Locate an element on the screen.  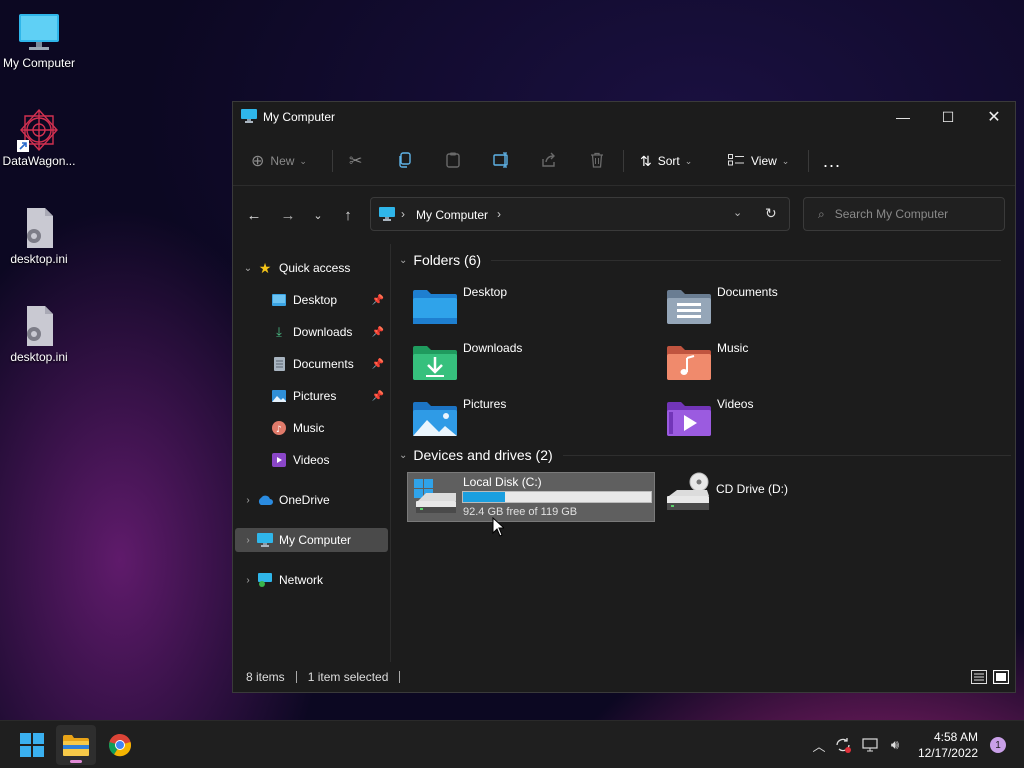
desktop-icon-desktop-ini-2: desktop.ini is located at coordinates (39, 330).